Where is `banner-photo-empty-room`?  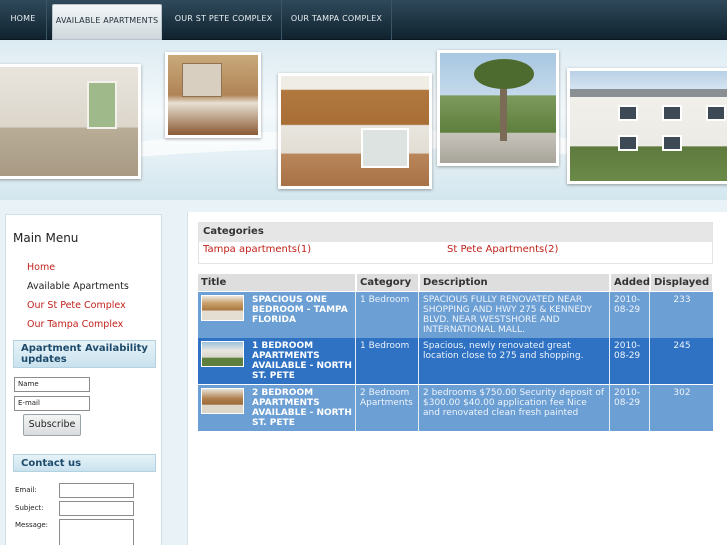
banner-photo-empty-room is located at coordinates (70, 121).